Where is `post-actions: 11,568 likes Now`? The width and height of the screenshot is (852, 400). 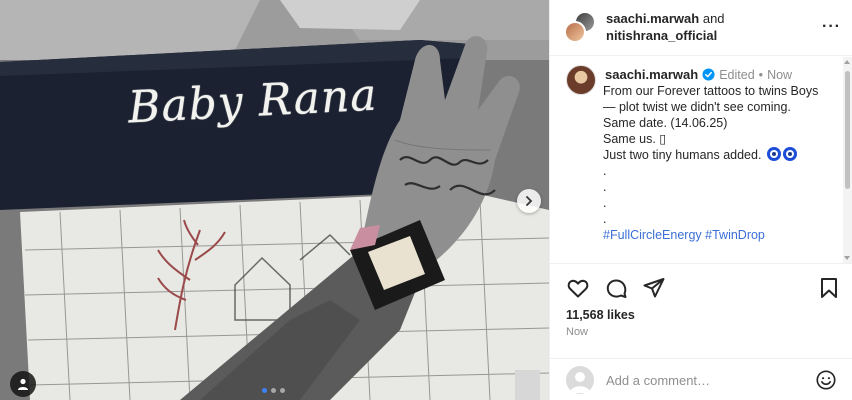
post-actions: 11,568 likes Now is located at coordinates (701, 303).